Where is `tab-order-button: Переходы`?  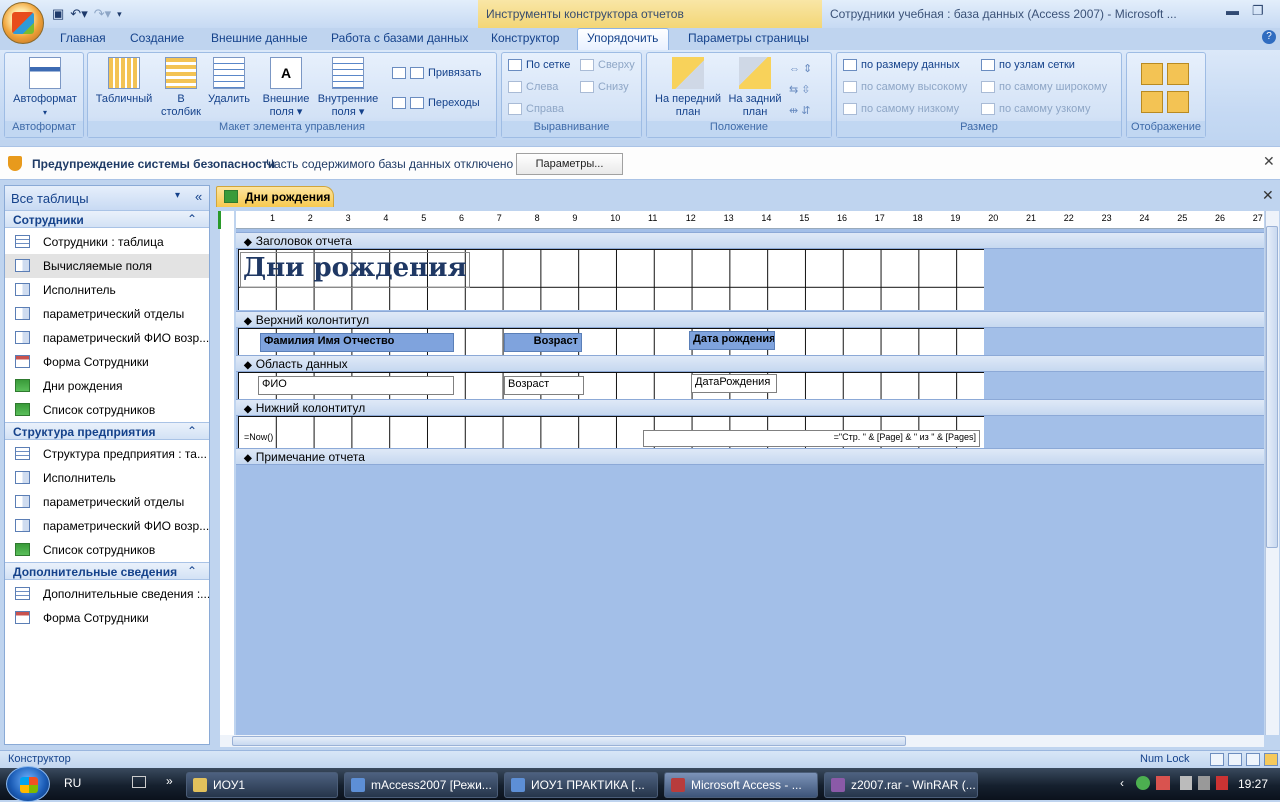 tab-order-button: Переходы is located at coordinates (436, 103).